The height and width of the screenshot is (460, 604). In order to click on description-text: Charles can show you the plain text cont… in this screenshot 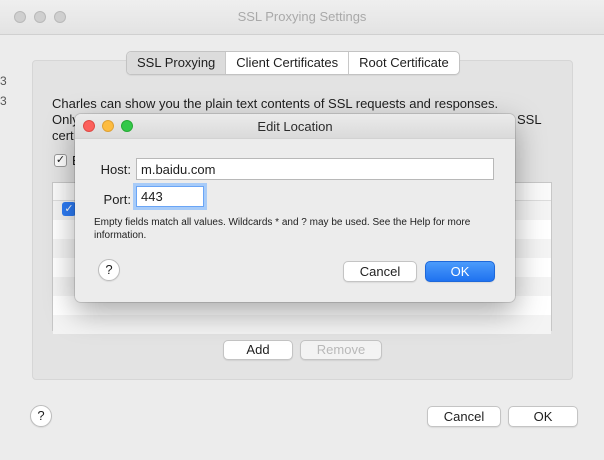, I will do `click(302, 104)`.